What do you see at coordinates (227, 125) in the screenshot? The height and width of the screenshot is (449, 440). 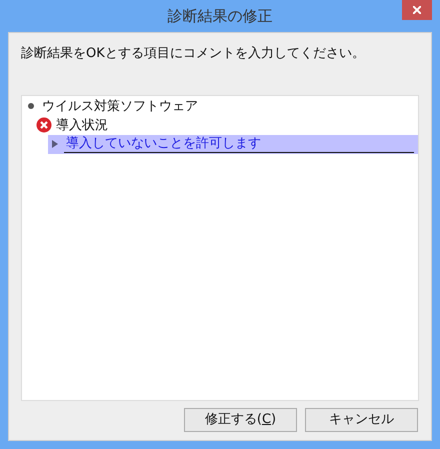 I see `tree-item: 導入状況` at bounding box center [227, 125].